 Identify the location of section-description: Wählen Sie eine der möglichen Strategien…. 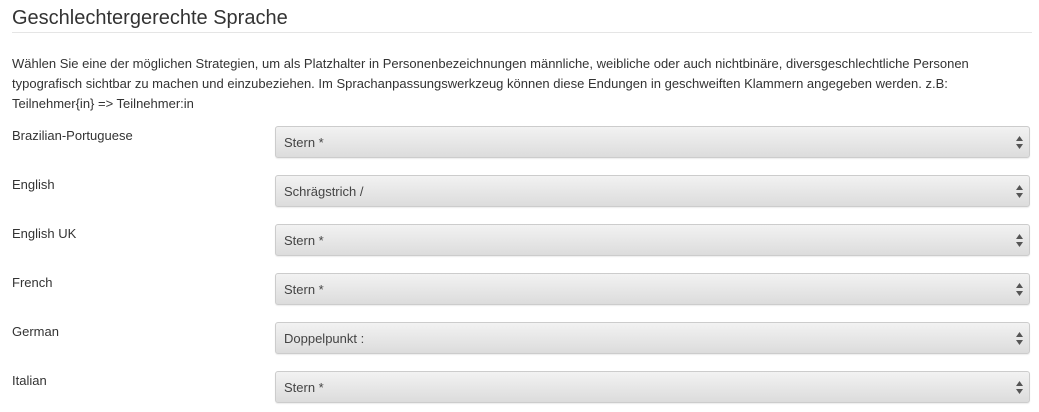
(490, 83).